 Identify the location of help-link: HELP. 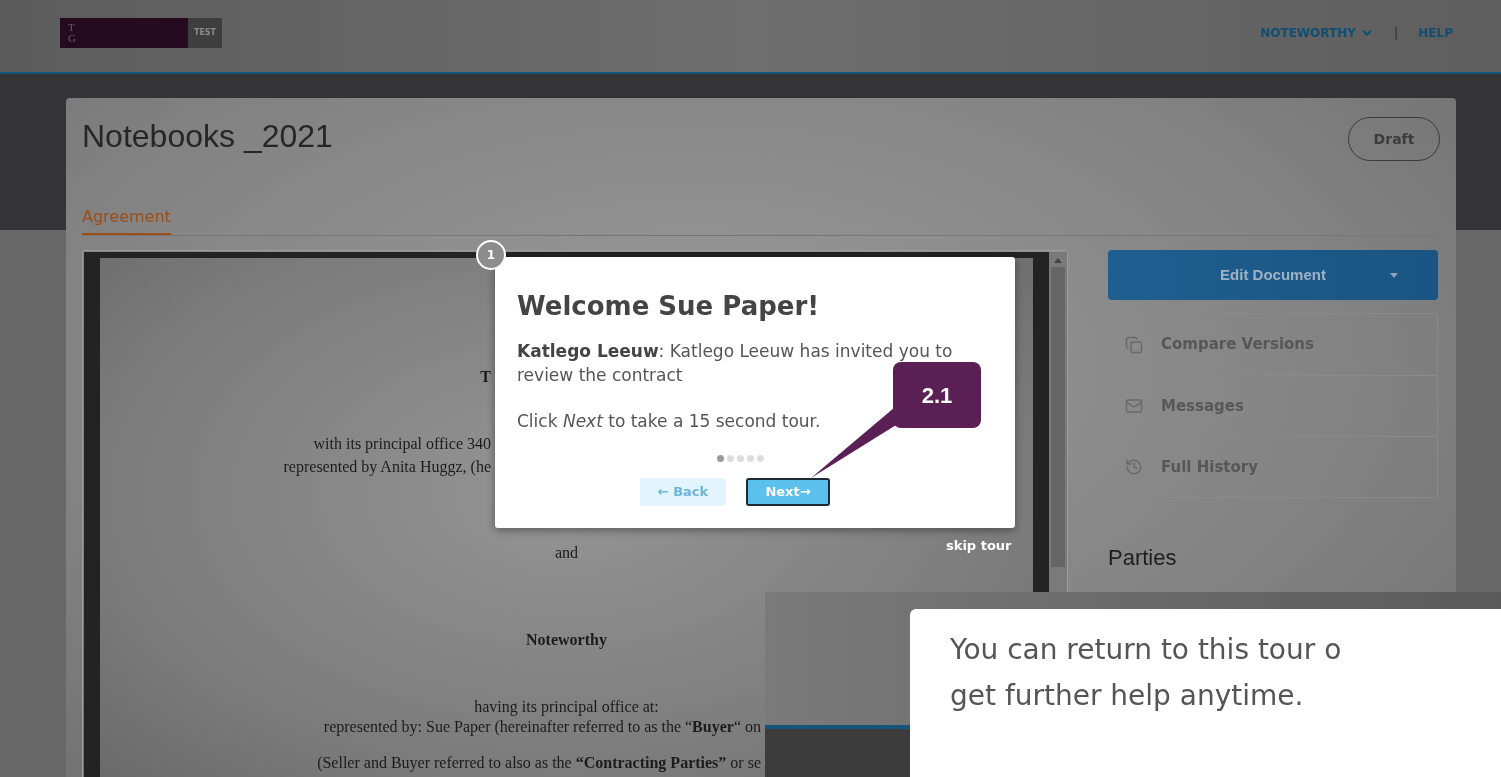
(1435, 33).